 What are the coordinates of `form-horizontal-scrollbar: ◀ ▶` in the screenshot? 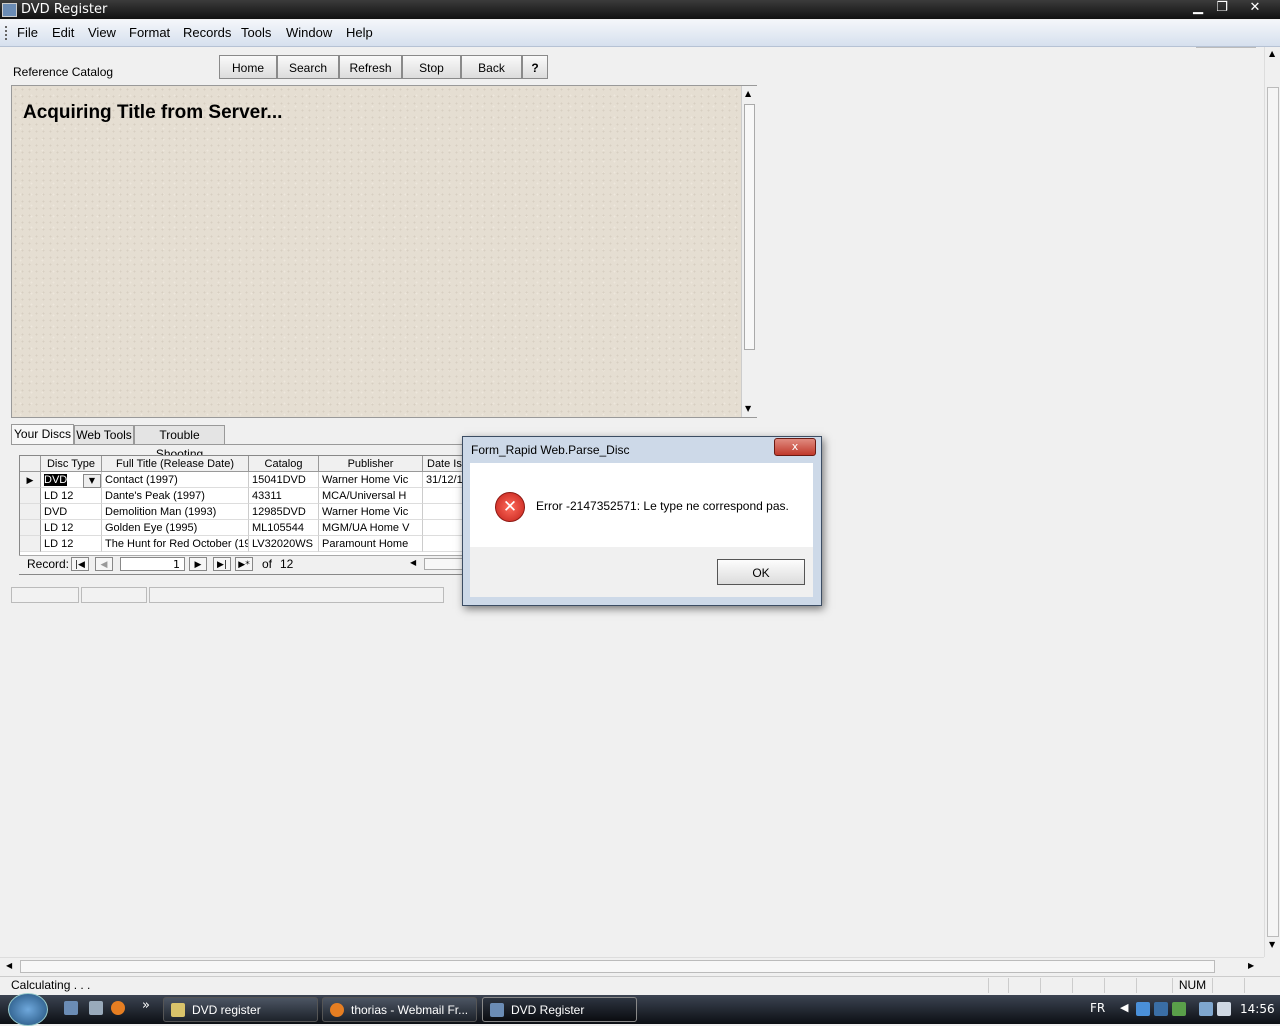 It's located at (632, 966).